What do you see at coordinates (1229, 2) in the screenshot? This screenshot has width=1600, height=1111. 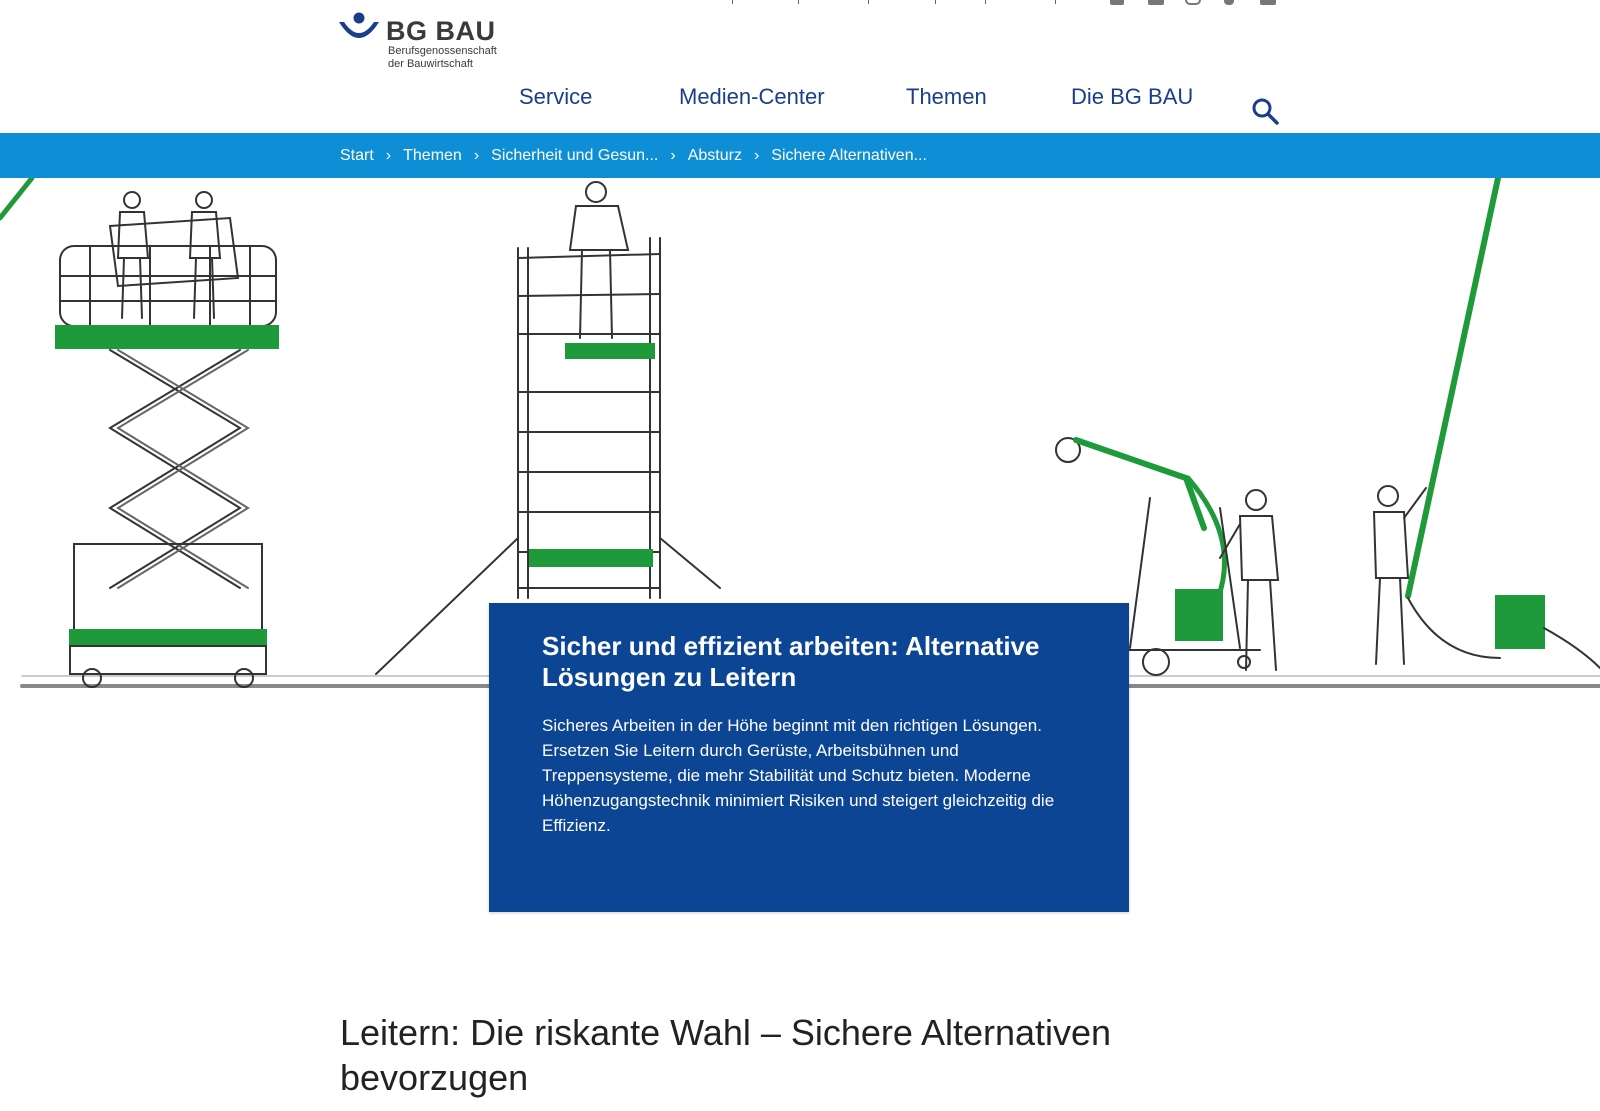 I see `tiktok-icon` at bounding box center [1229, 2].